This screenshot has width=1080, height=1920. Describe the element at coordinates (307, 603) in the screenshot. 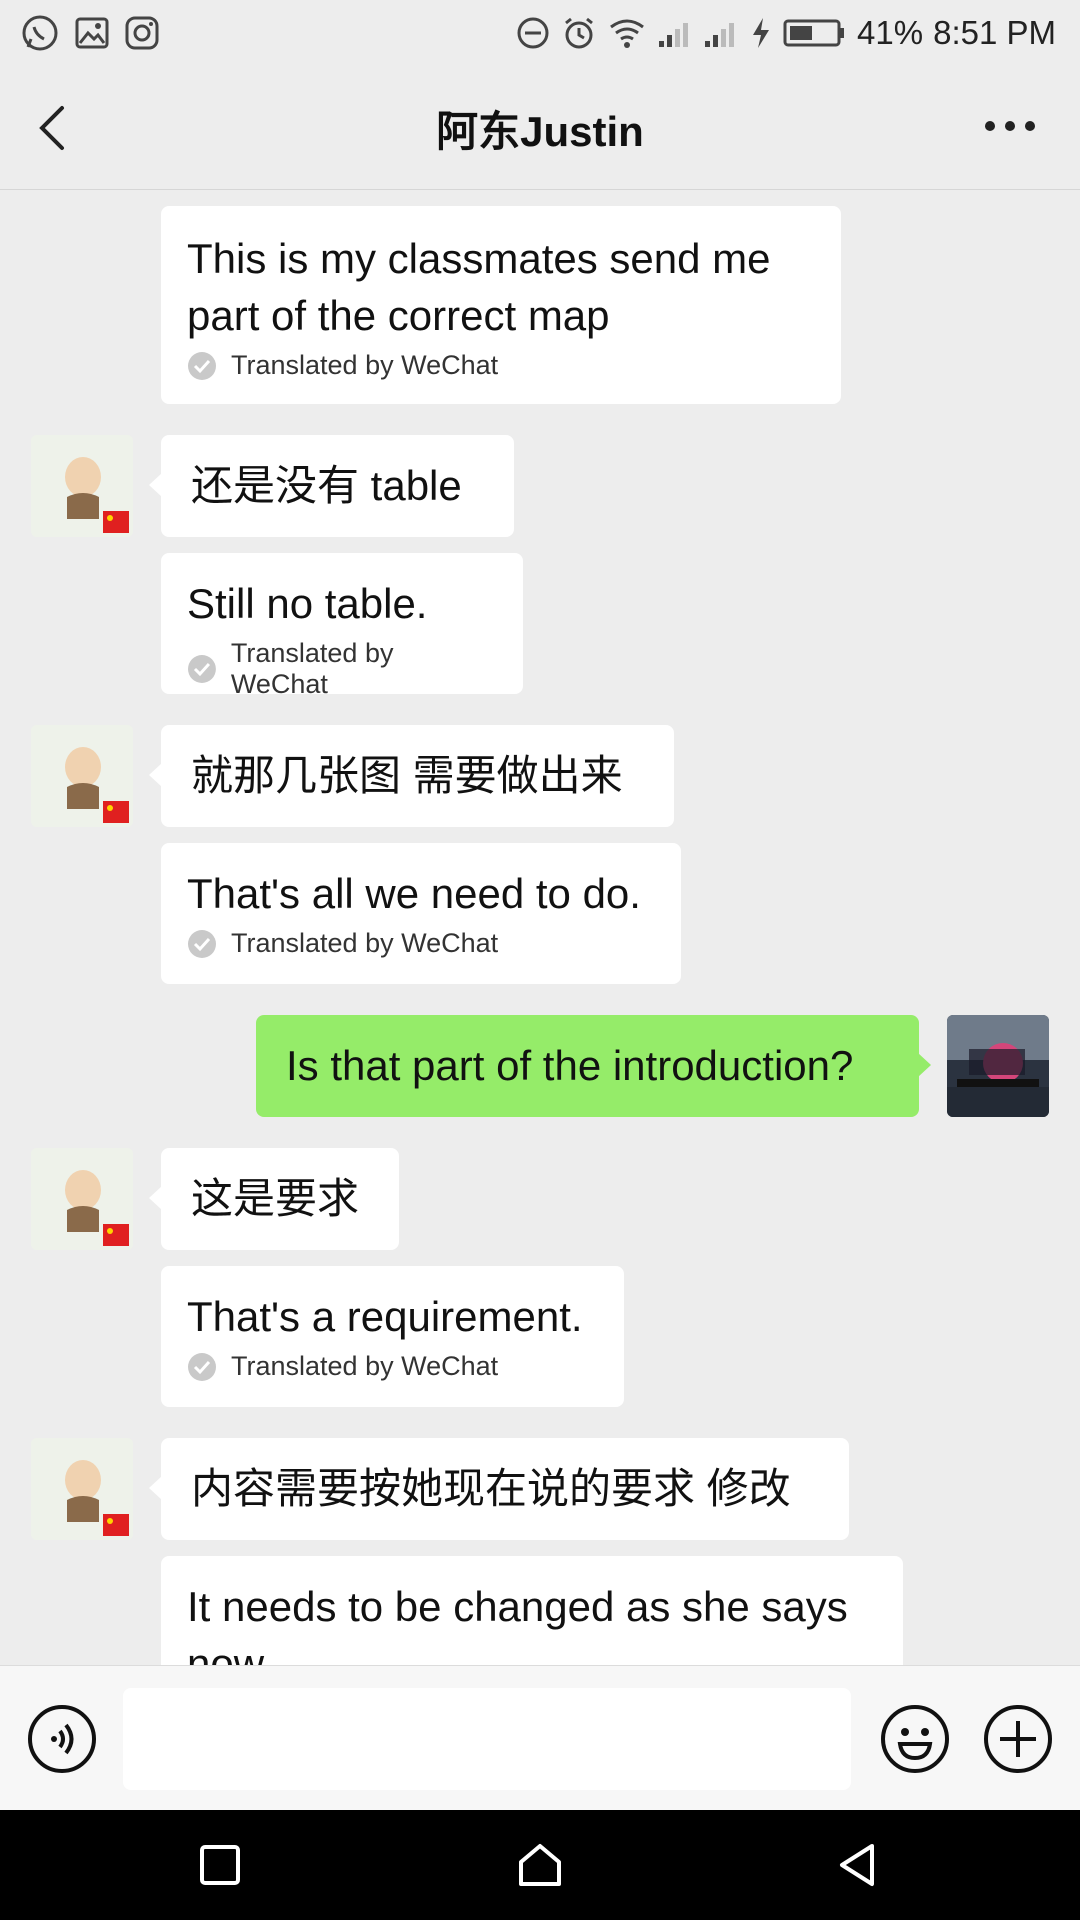

I see `message-text: Still no table.` at that location.